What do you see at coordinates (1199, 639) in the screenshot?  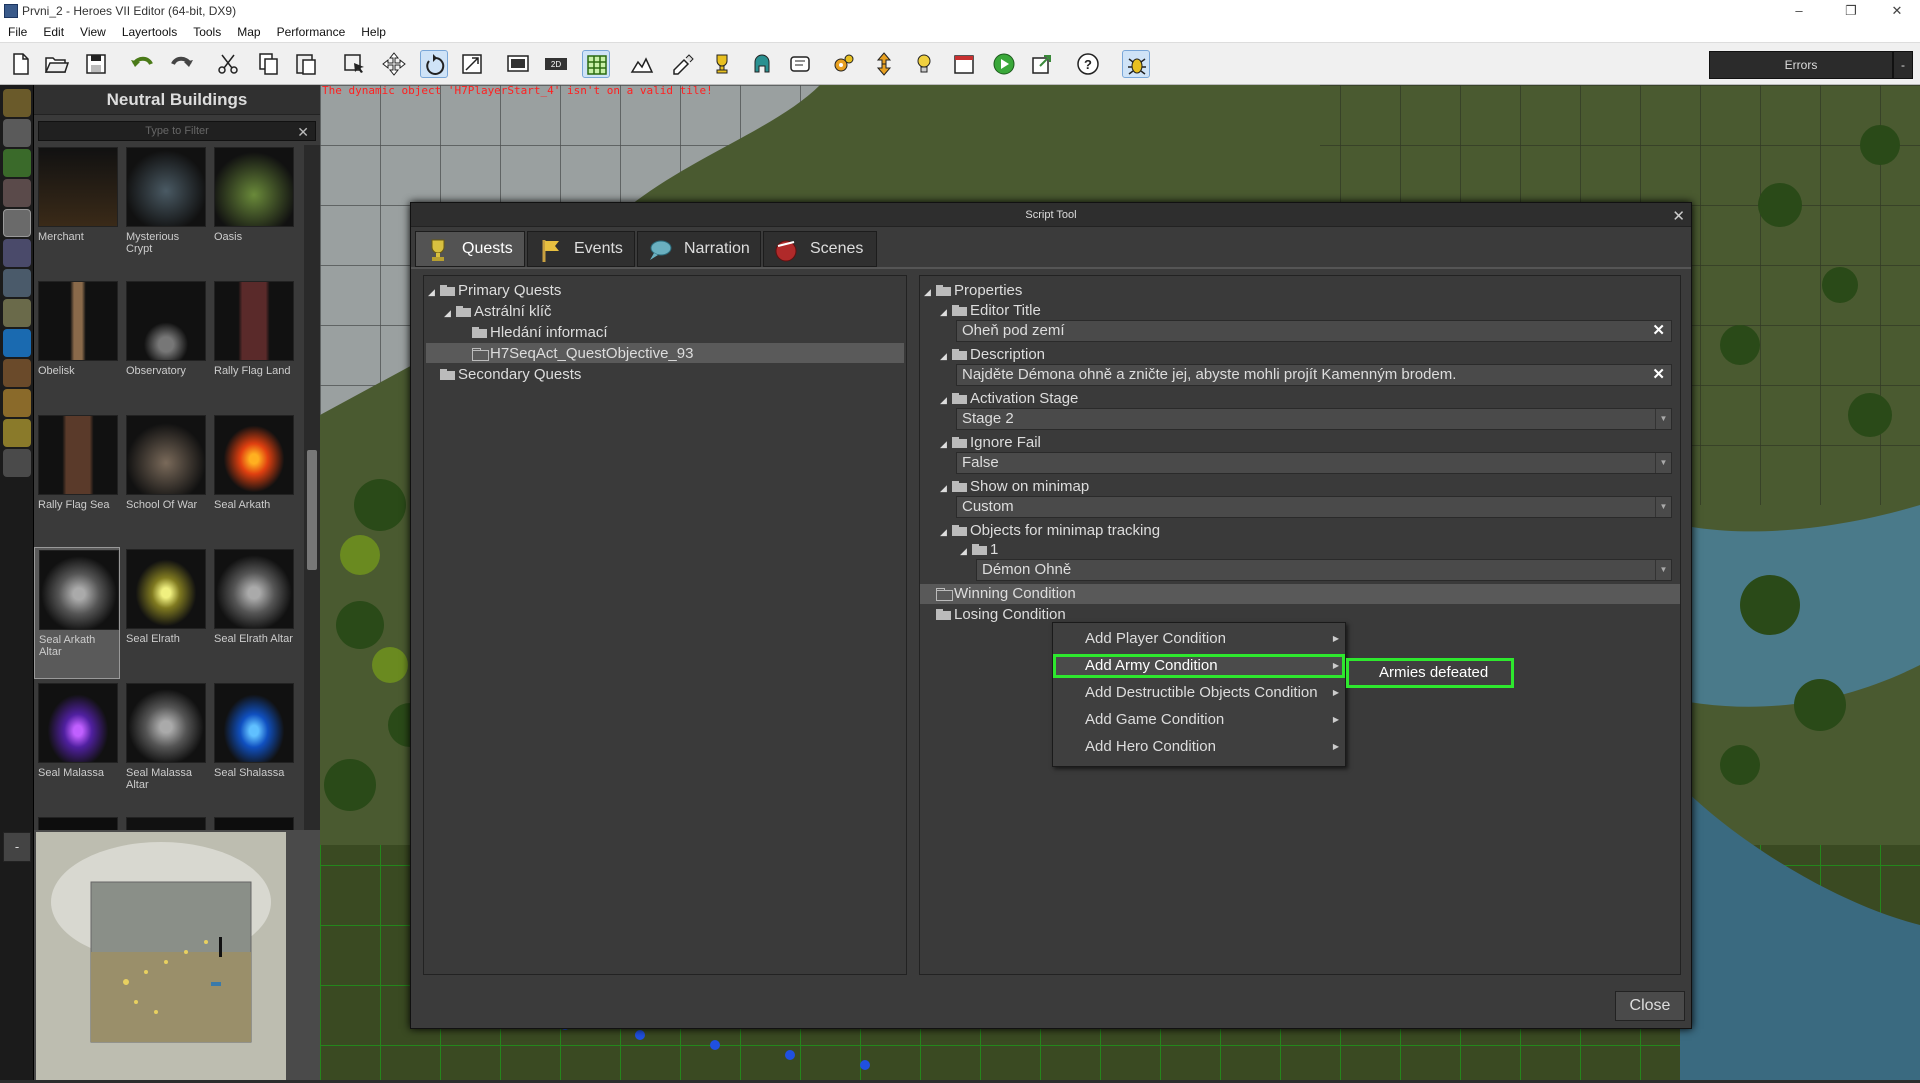 I see `menu-item-add-player-condition: Add Player Condition ▶` at bounding box center [1199, 639].